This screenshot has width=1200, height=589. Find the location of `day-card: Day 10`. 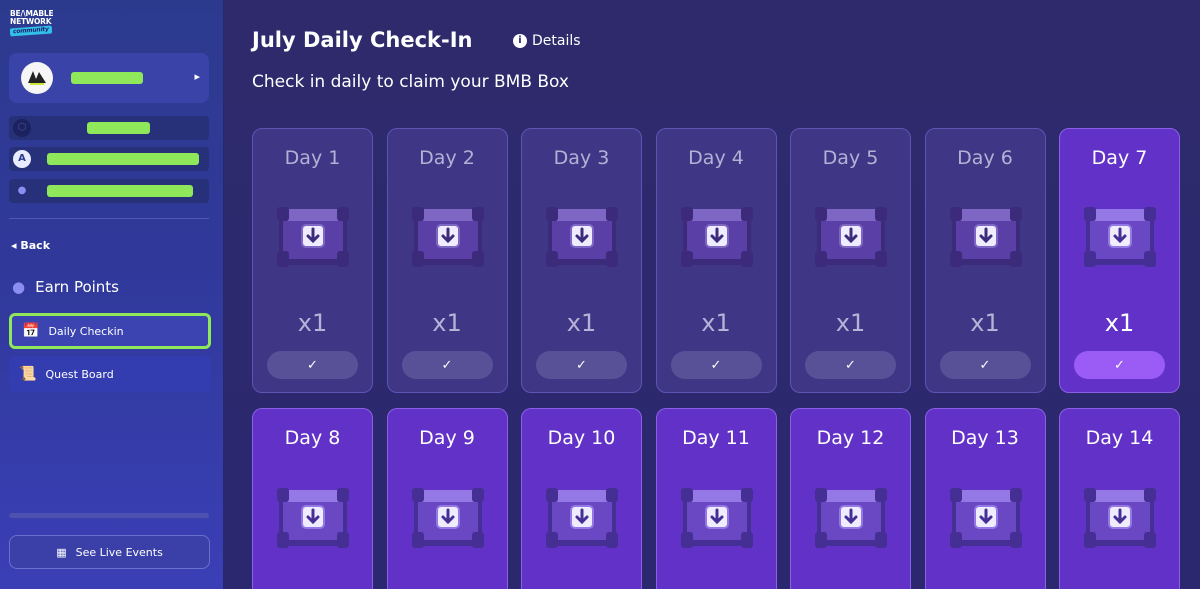

day-card: Day 10 is located at coordinates (581, 498).